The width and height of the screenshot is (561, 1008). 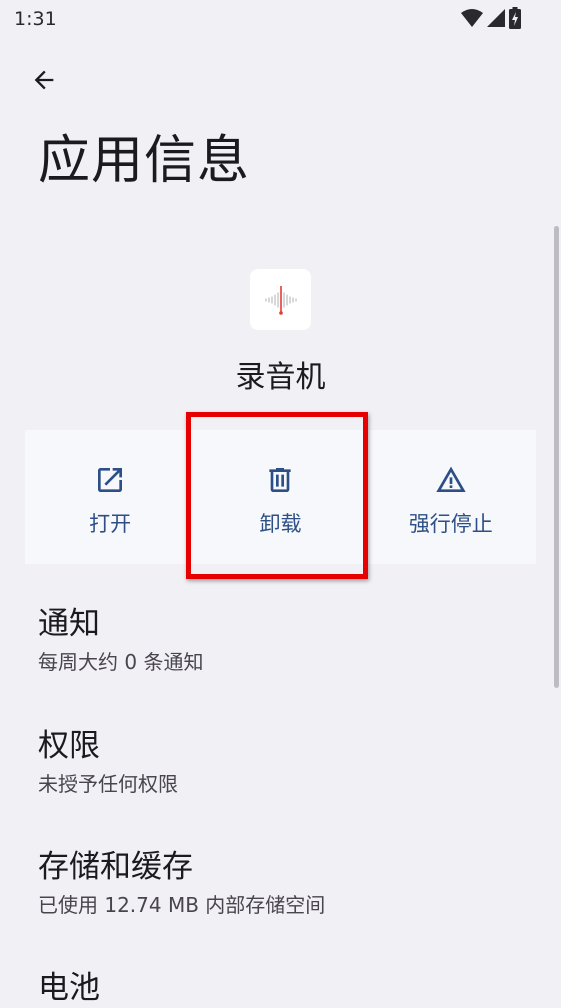 What do you see at coordinates (451, 479) in the screenshot?
I see `warning-icon` at bounding box center [451, 479].